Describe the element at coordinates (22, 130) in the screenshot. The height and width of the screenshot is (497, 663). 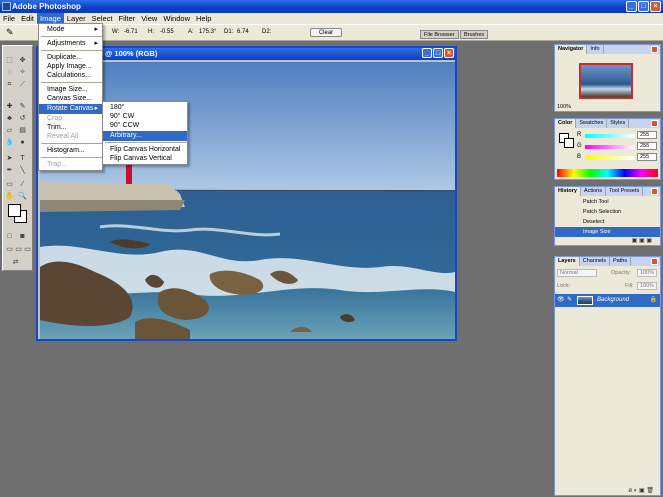
I see `gradient-tool-icon: ▤` at that location.